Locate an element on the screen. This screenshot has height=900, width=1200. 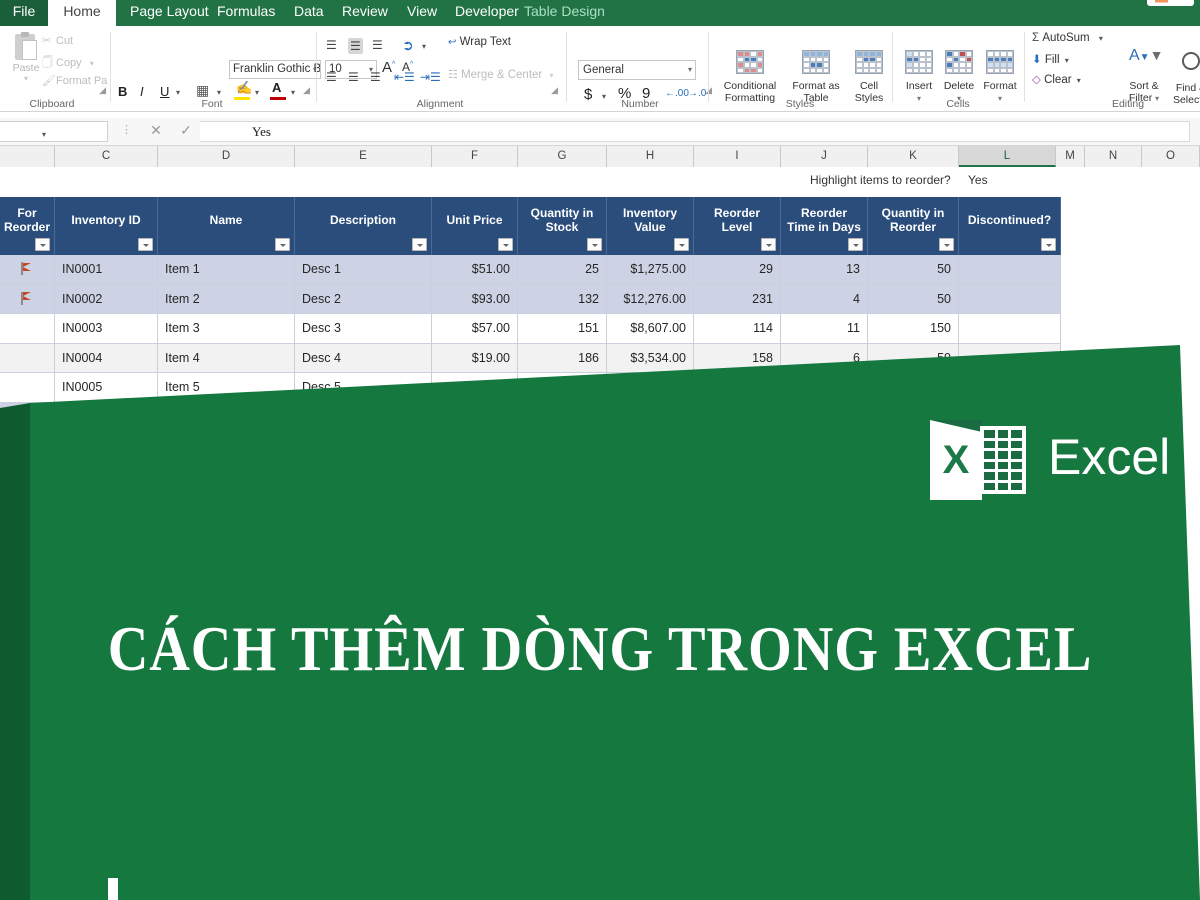
tab-home: Home is located at coordinates (82, 13).